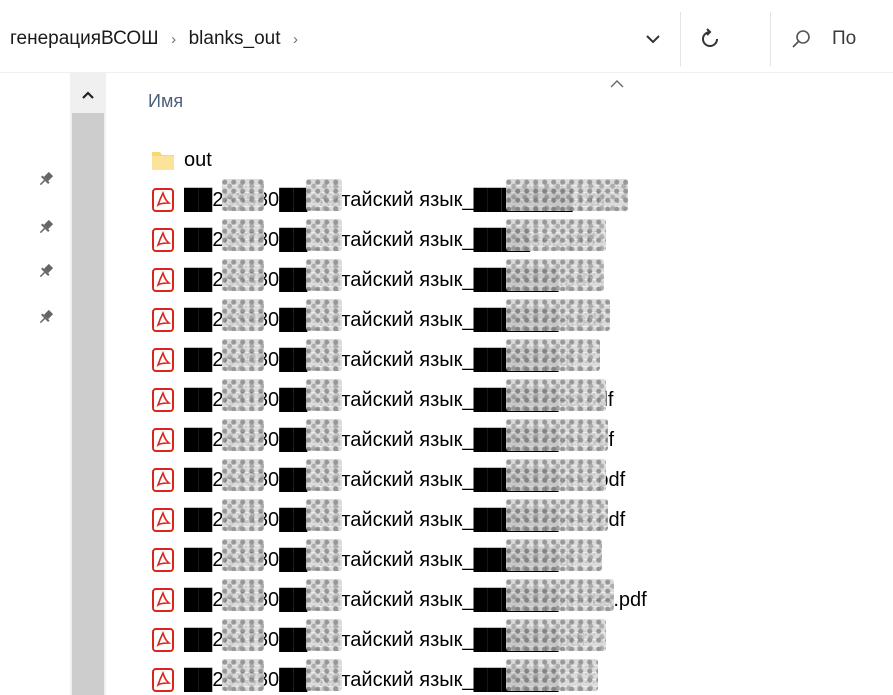 The width and height of the screenshot is (893, 695). I want to click on column-header-name: Имя, so click(165, 101).